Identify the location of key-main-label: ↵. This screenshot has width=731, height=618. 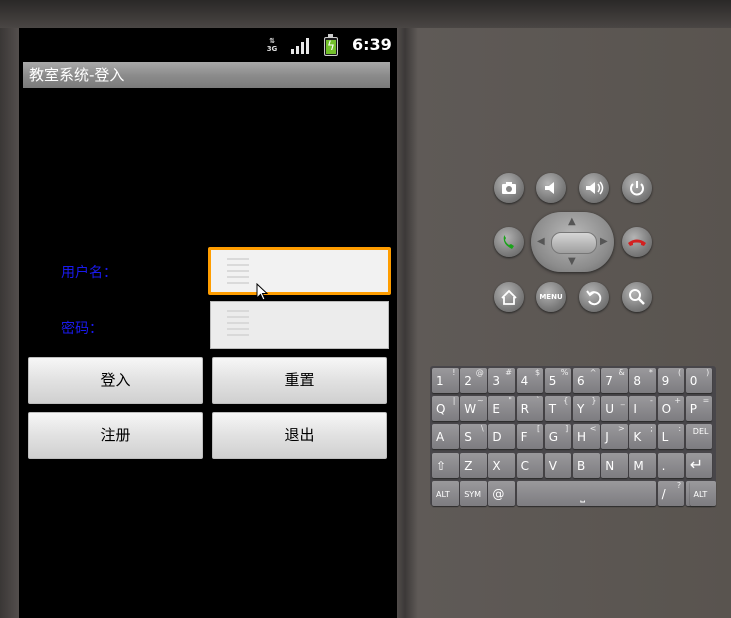
(696, 464).